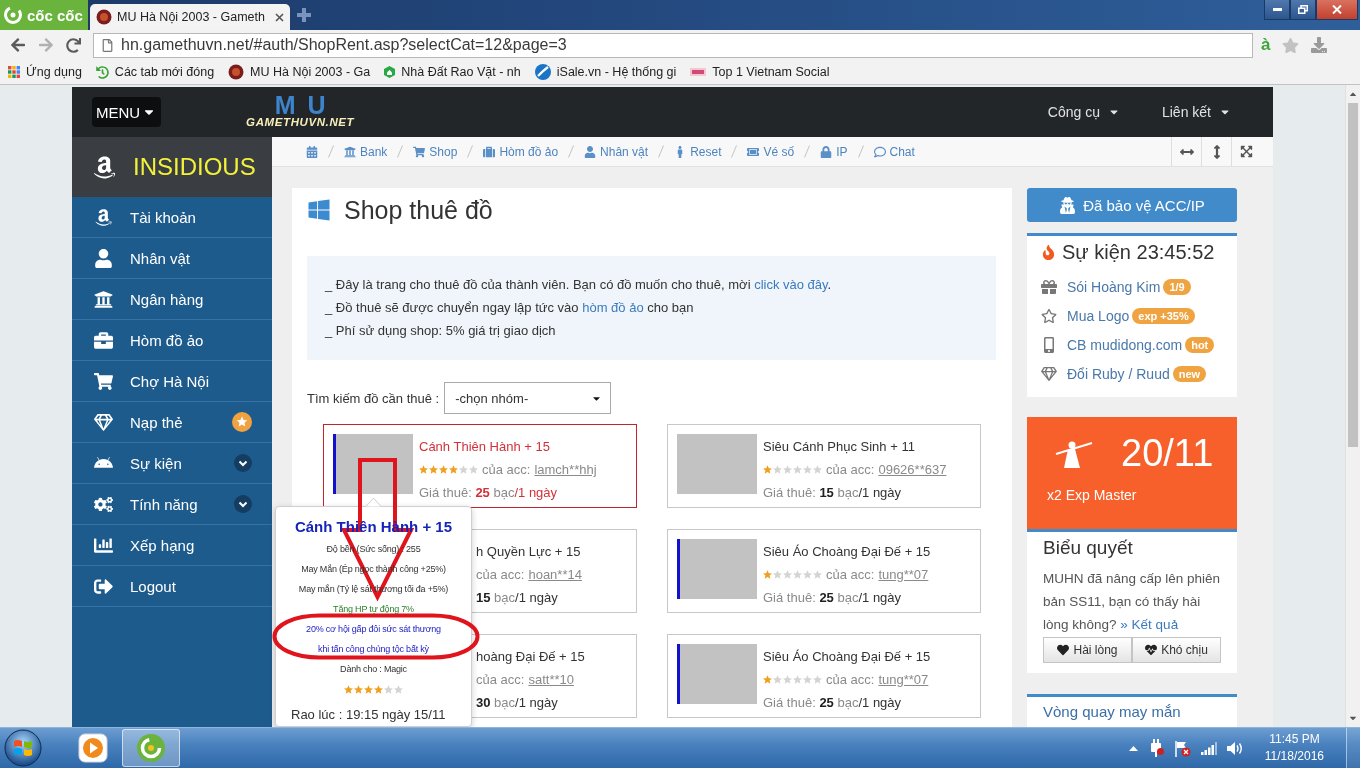  What do you see at coordinates (1132, 602) in the screenshot?
I see `poll-question: MUHN đã nâng cấp lên phiên bản SS11, bạn có thấy hài lòng không? » Kết quả` at bounding box center [1132, 602].